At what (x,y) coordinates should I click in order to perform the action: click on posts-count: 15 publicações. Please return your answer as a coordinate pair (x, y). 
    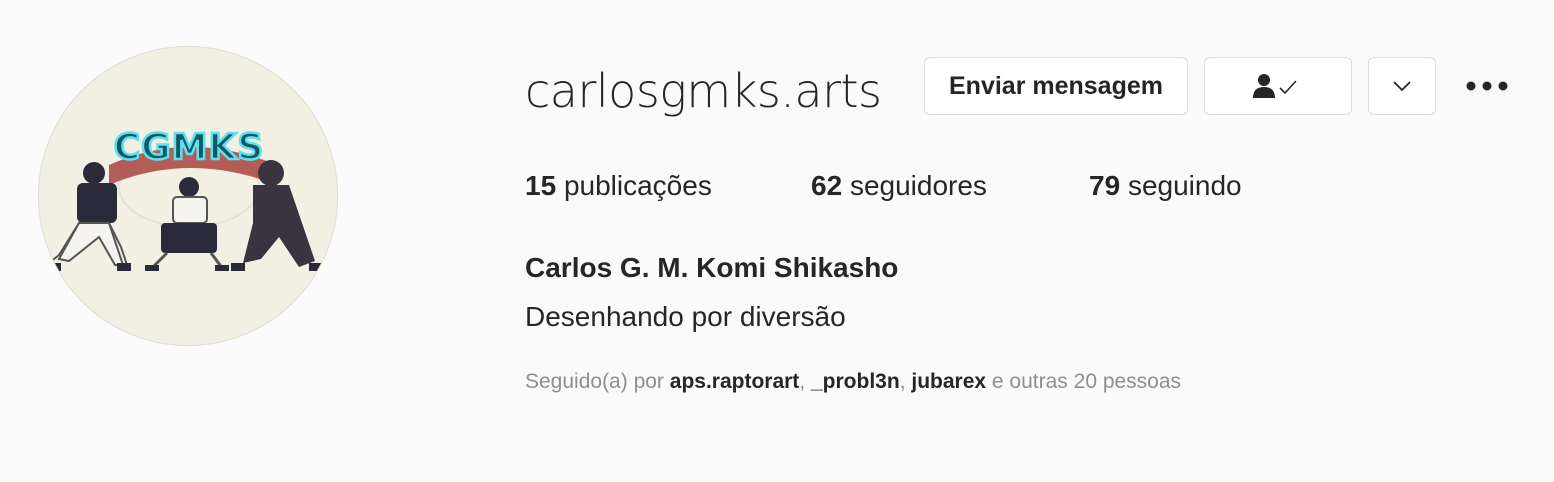
    Looking at the image, I should click on (618, 186).